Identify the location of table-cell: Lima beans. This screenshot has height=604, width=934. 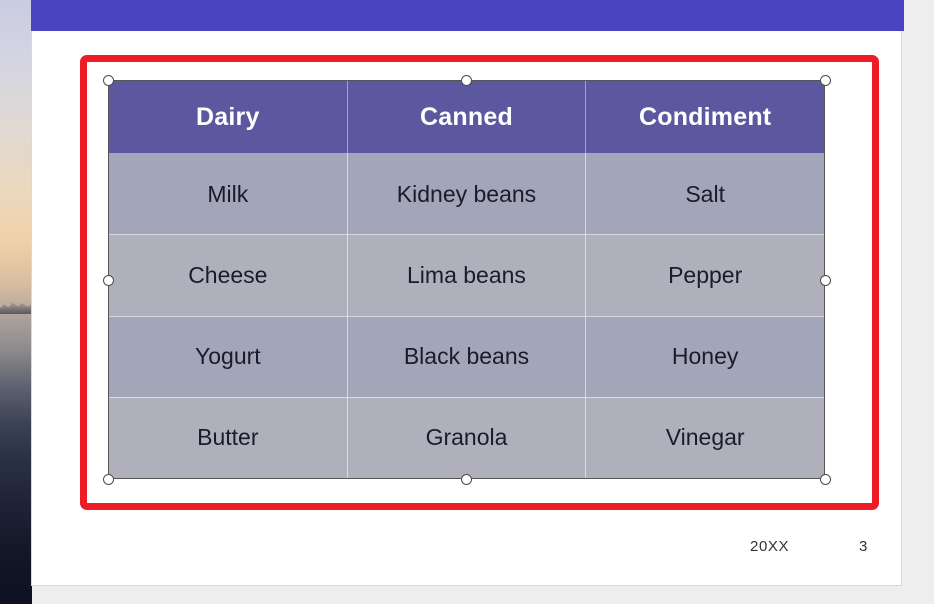
(466, 275).